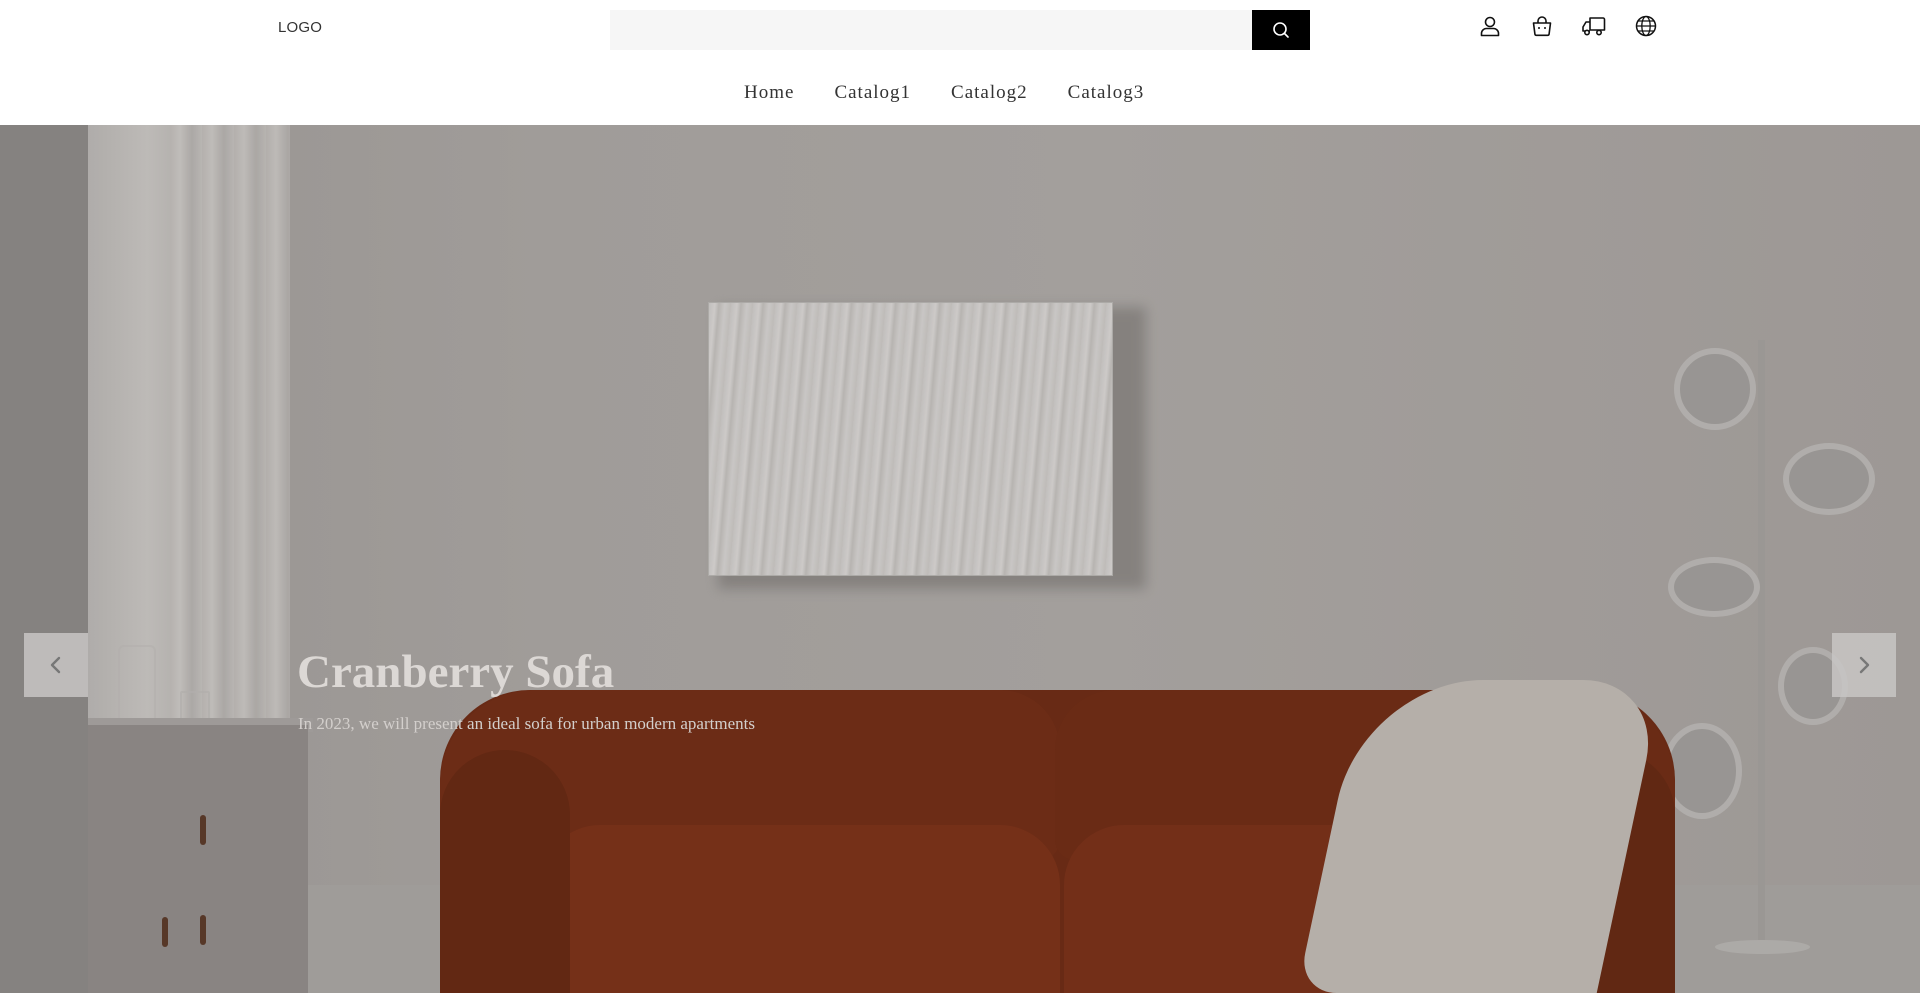  Describe the element at coordinates (872, 93) in the screenshot. I see `nav-item-catalog1: Catalog1` at that location.